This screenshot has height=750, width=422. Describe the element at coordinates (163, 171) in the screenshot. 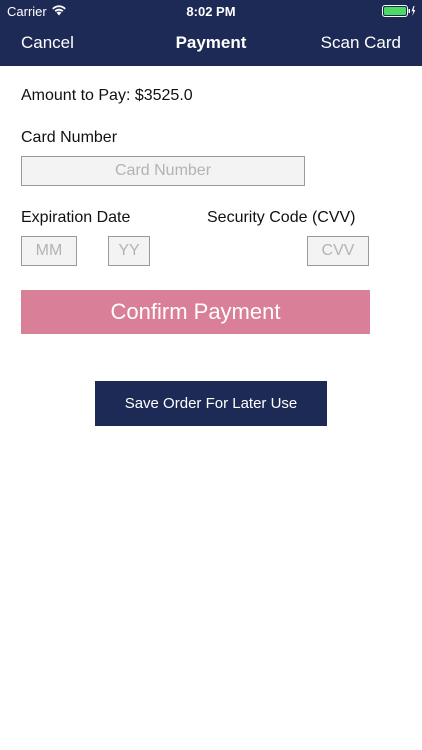

I see `card-number-field` at that location.